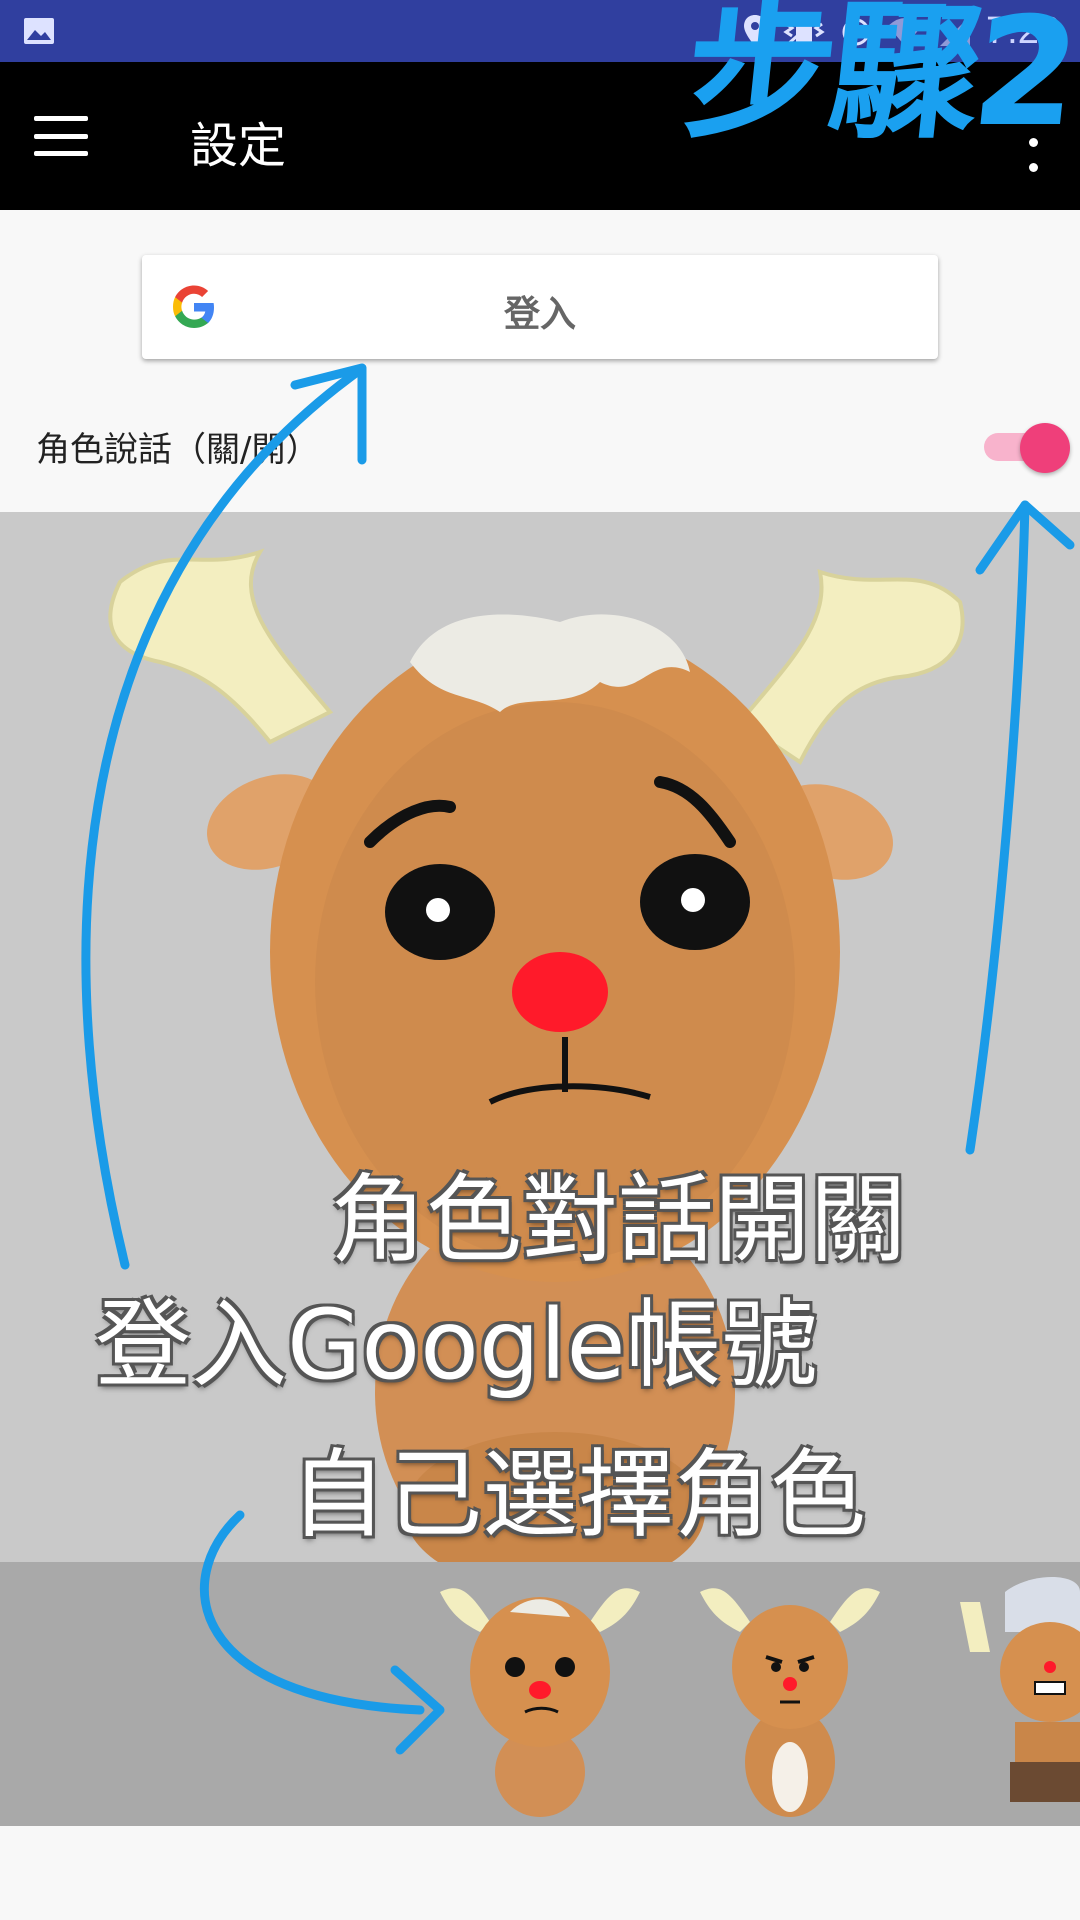  I want to click on page-title: 設定, so click(238, 146).